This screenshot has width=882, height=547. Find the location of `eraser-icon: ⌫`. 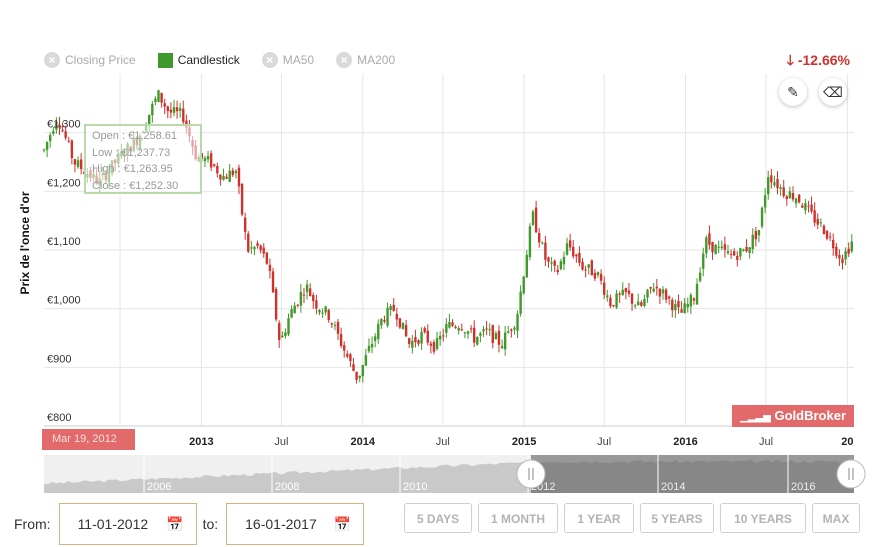

eraser-icon: ⌫ is located at coordinates (833, 92).